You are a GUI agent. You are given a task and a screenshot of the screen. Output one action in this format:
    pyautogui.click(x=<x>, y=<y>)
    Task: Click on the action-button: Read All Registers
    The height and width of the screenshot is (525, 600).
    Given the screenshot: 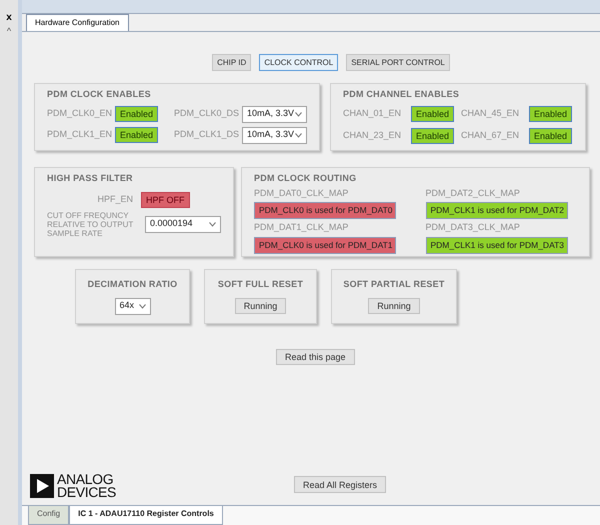 What is the action you would take?
    pyautogui.click(x=340, y=484)
    